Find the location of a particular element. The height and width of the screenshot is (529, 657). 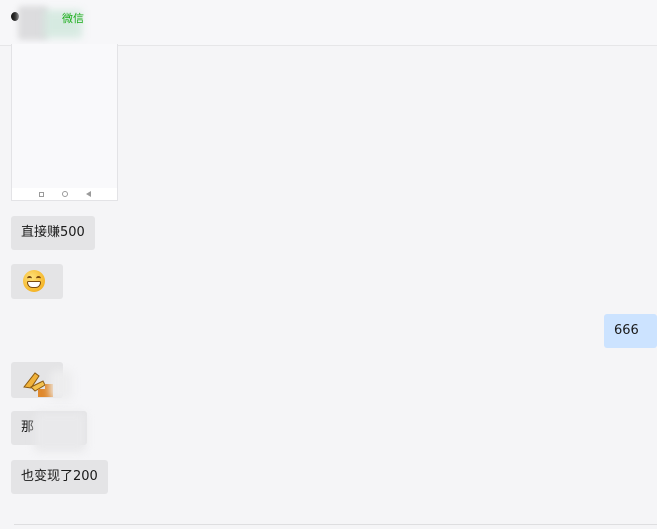

grinning-face-icon is located at coordinates (34, 281).